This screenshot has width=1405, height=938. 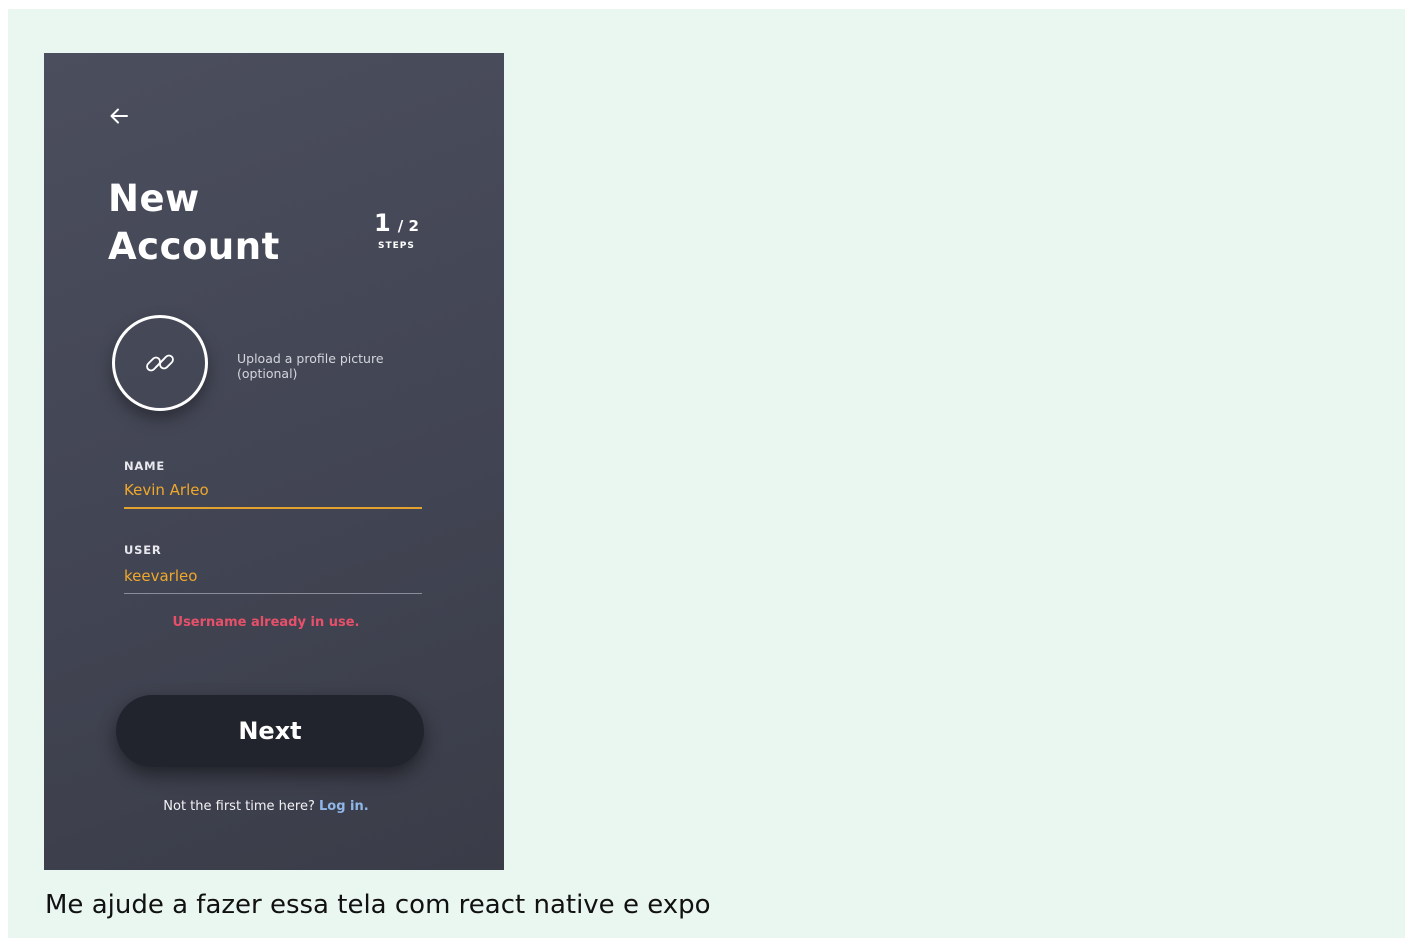 What do you see at coordinates (273, 495) in the screenshot?
I see `name-field` at bounding box center [273, 495].